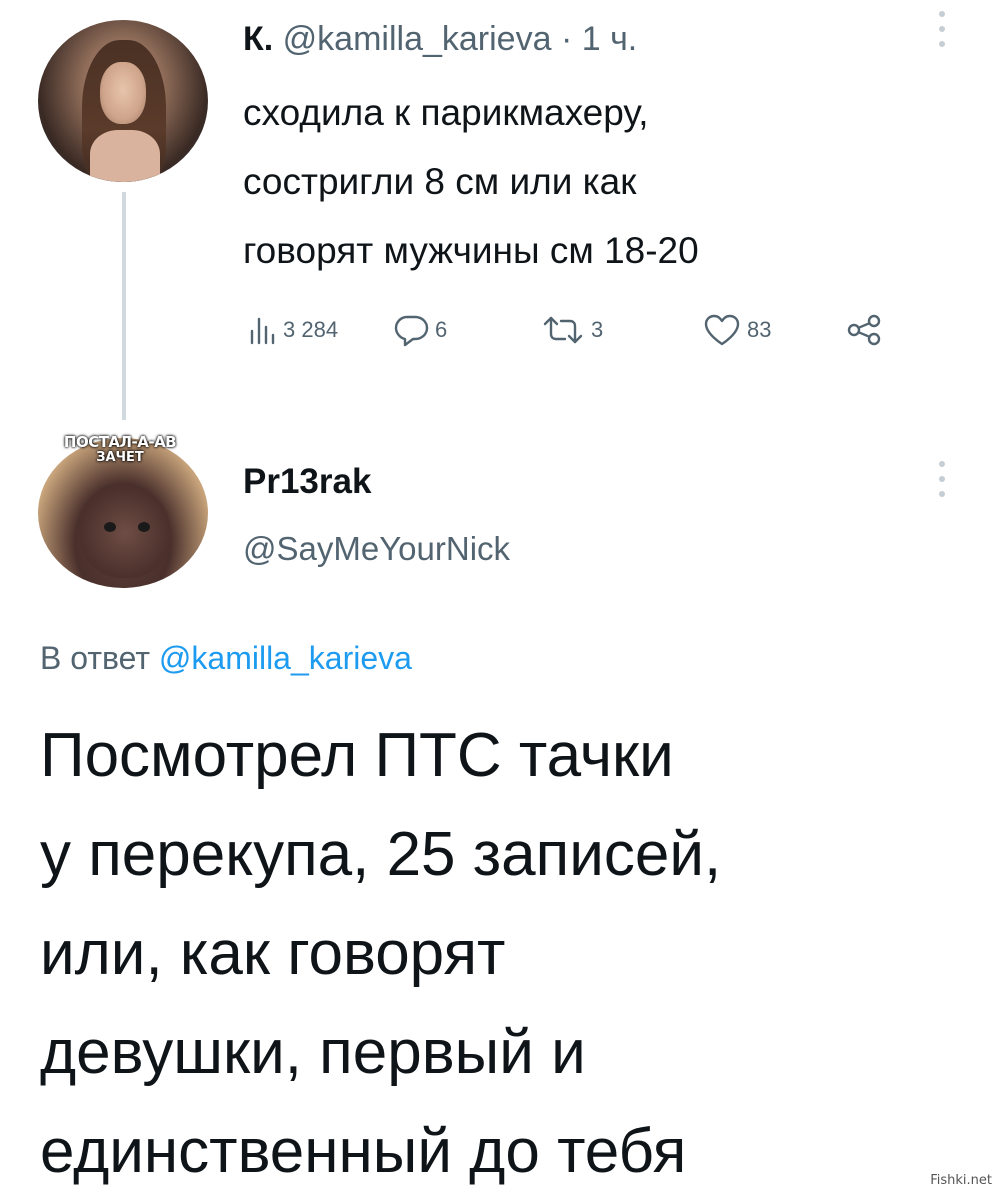  What do you see at coordinates (124, 306) in the screenshot?
I see `thread-line` at bounding box center [124, 306].